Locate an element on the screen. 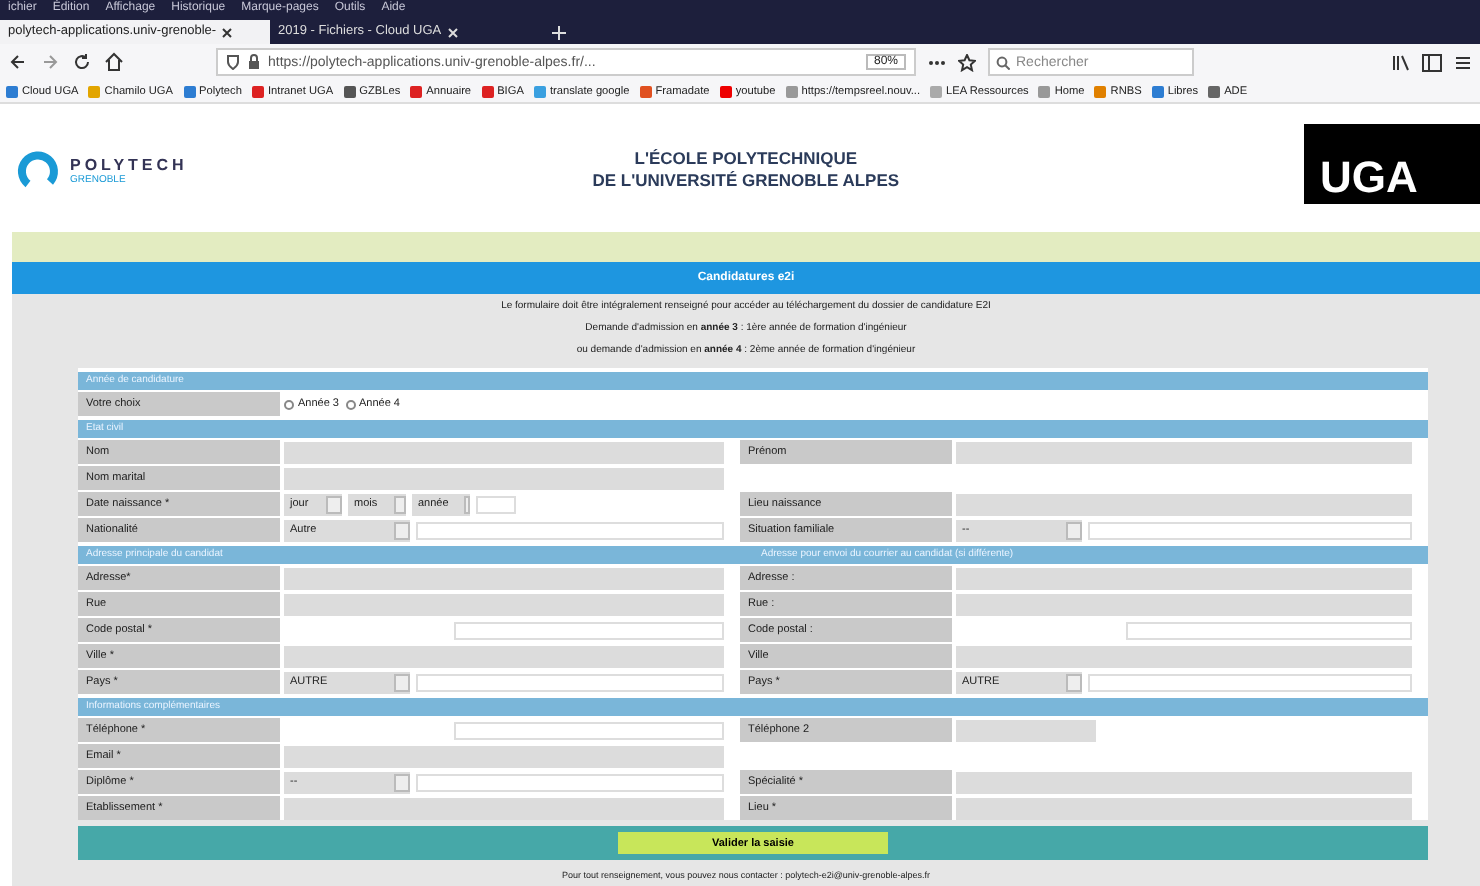  uga-logo: UGA is located at coordinates (1391, 164).